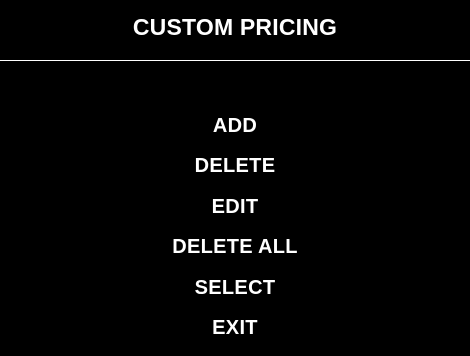  I want to click on menu-item-exit: EXIT, so click(235, 336).